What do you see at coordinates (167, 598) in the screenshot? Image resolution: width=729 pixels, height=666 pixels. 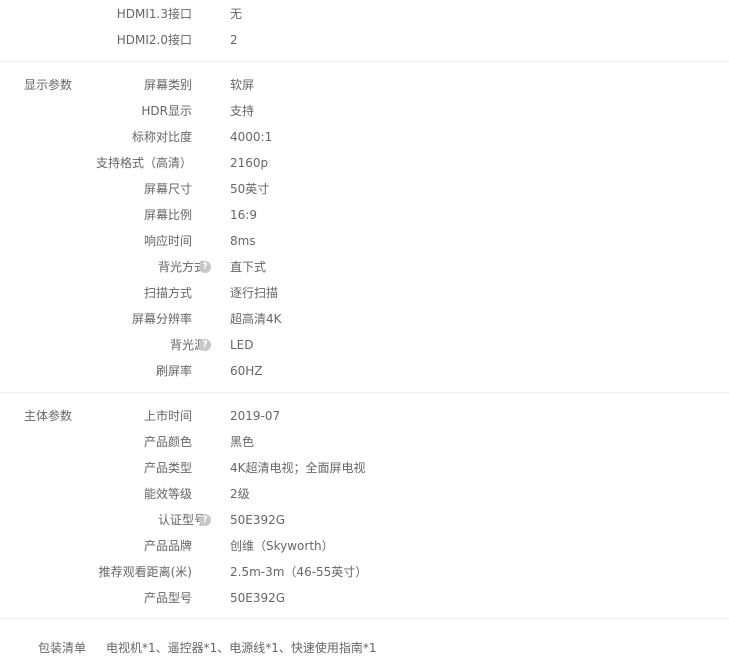 I see `spec-label: 产品型号` at bounding box center [167, 598].